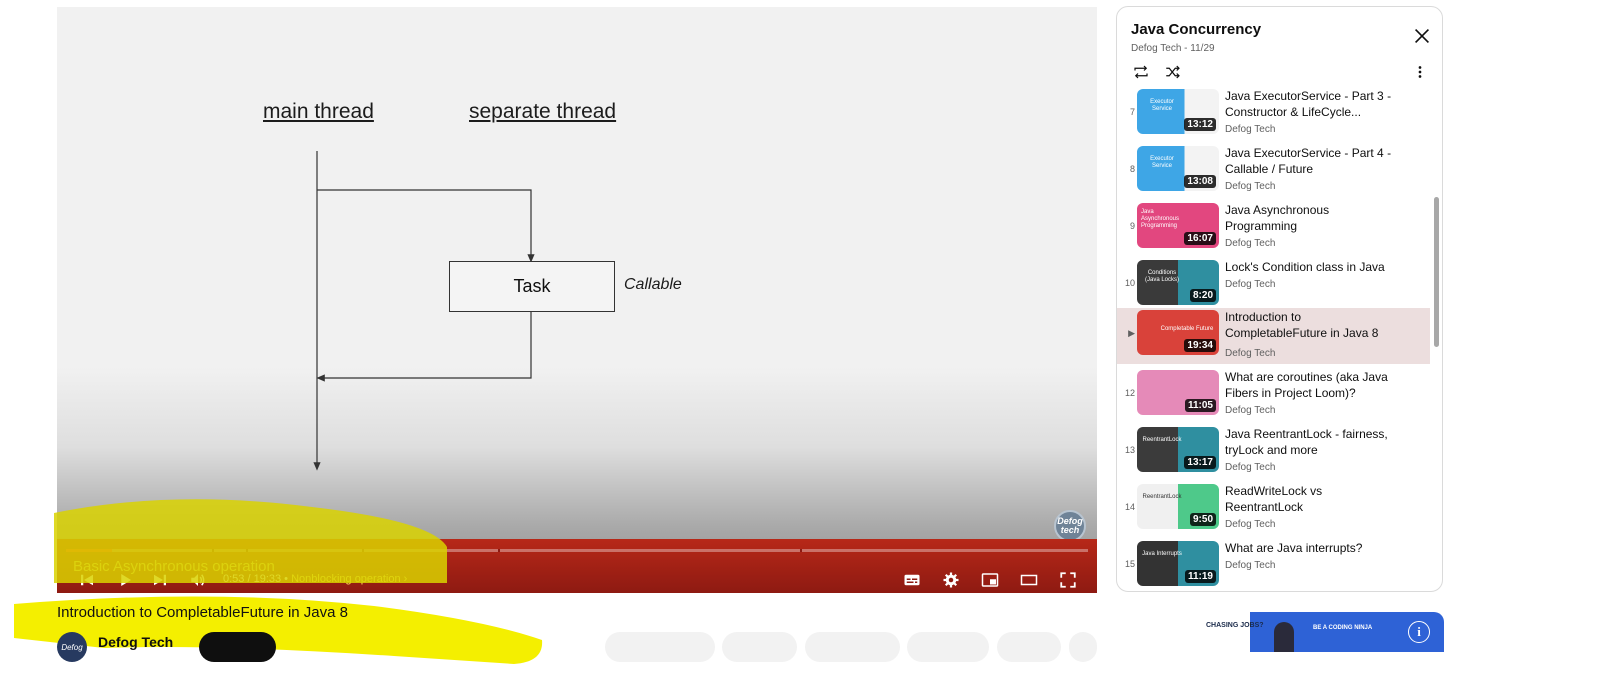 This screenshot has height=681, width=1607. Describe the element at coordinates (759, 647) in the screenshot. I see `share-button` at that location.